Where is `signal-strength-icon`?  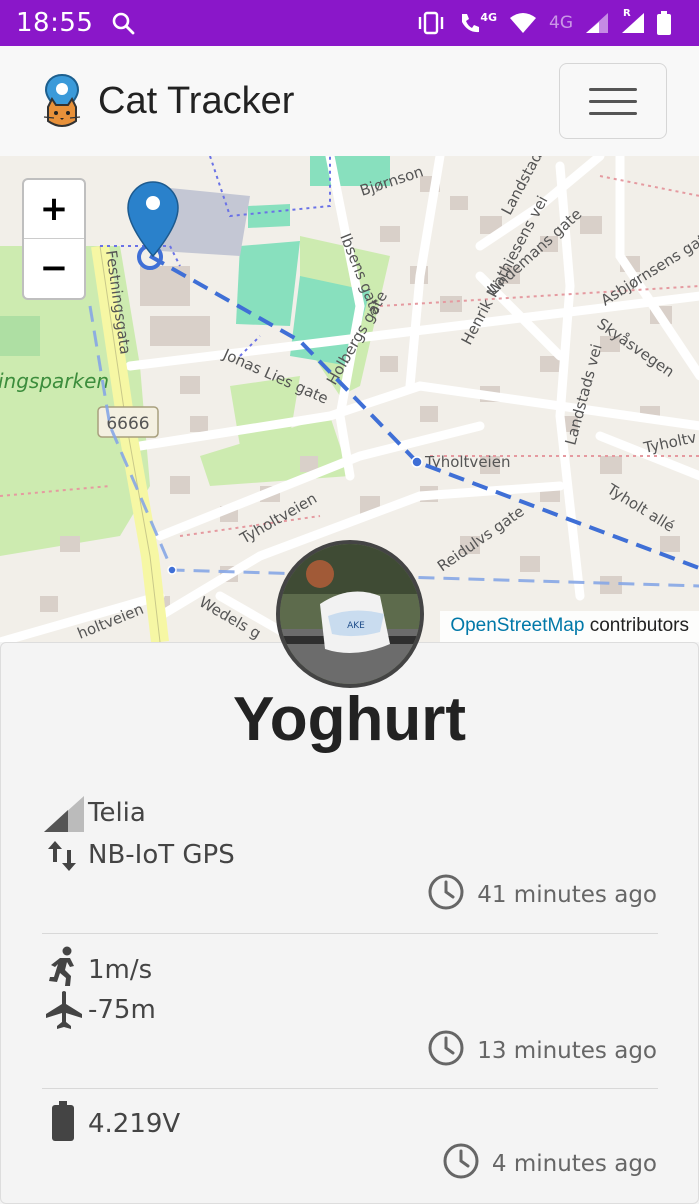 signal-strength-icon is located at coordinates (64, 816).